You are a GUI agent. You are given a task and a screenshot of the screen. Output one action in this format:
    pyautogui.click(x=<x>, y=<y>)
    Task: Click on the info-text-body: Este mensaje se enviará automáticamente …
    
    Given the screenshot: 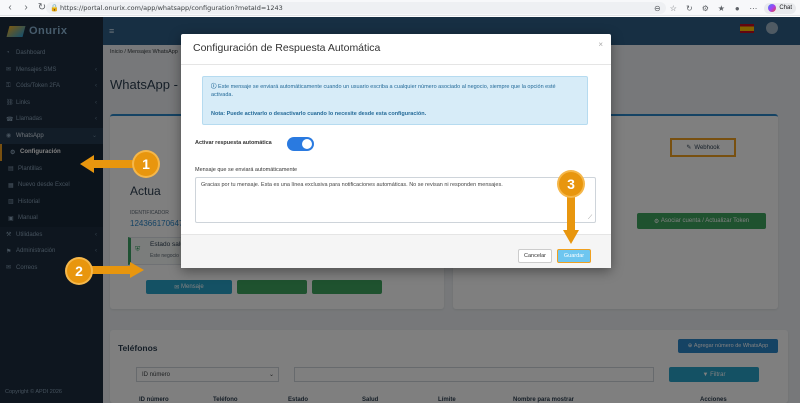 What is the action you would take?
    pyautogui.click(x=383, y=91)
    